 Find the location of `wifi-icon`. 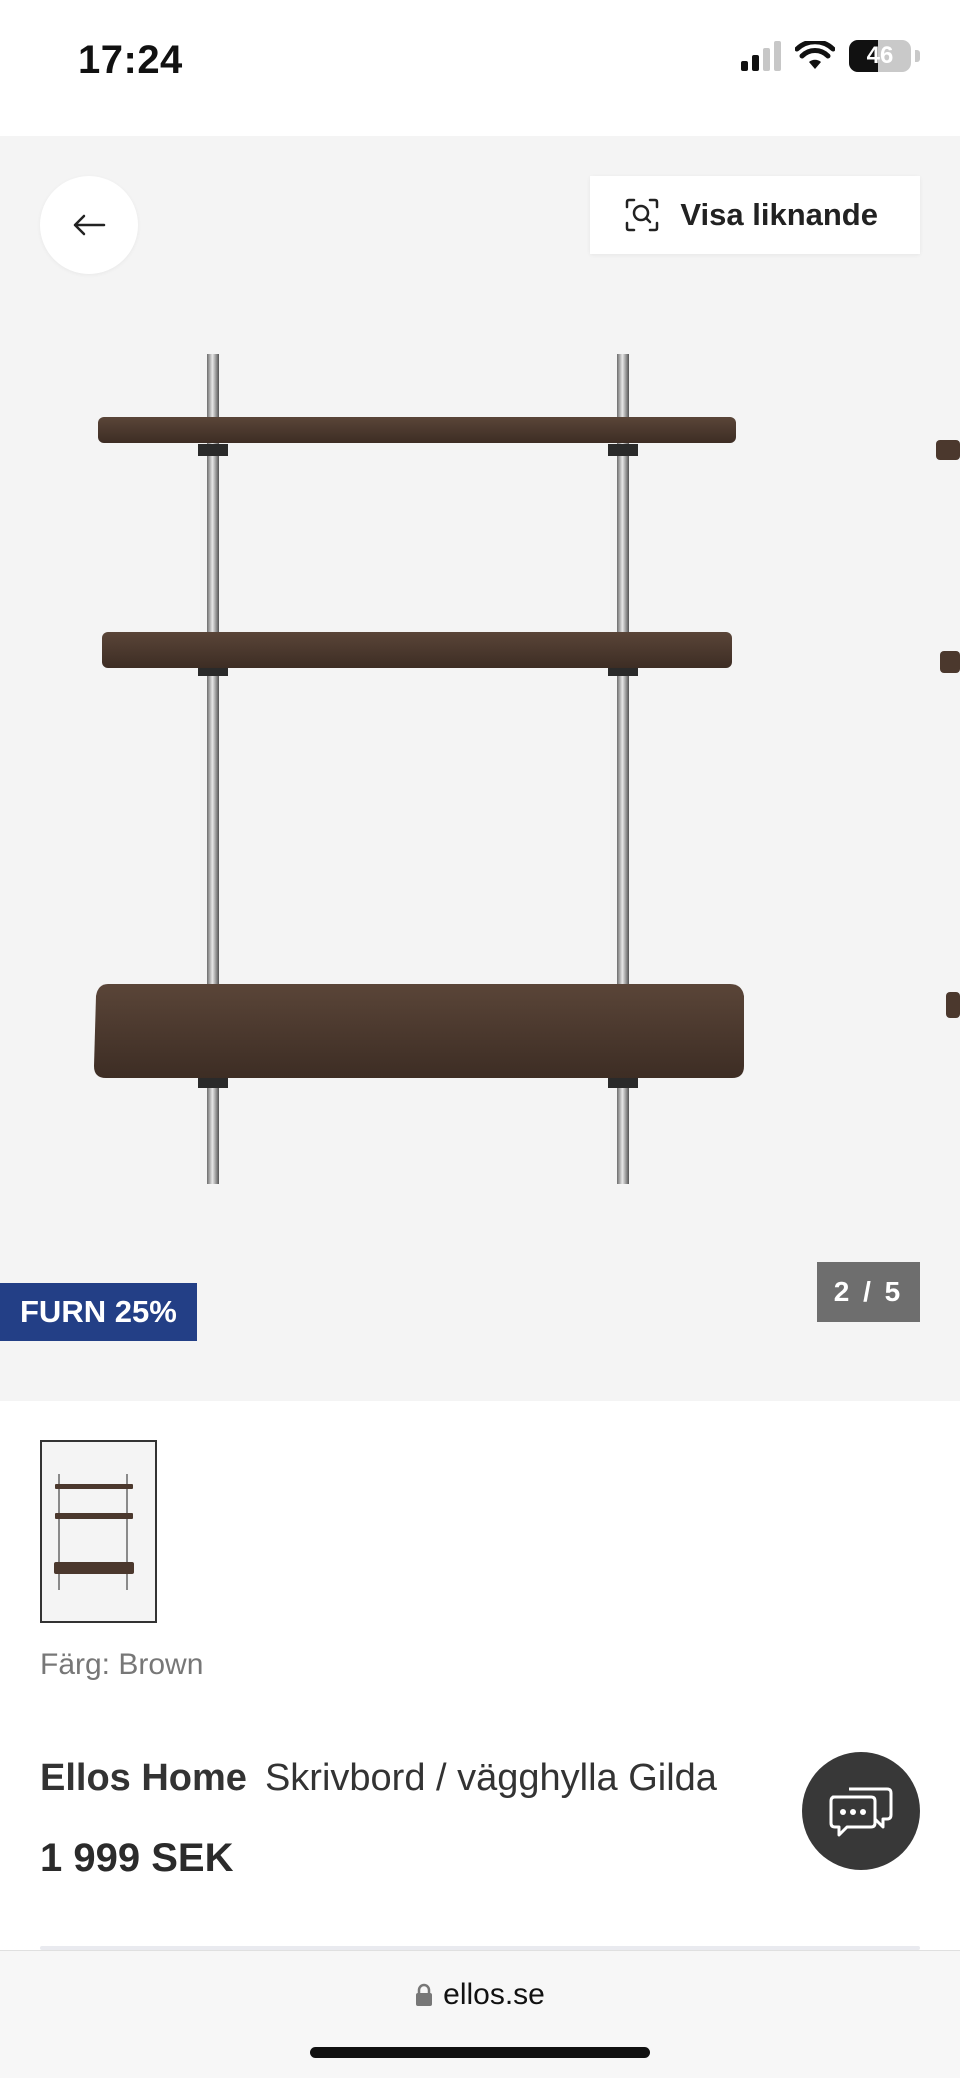

wifi-icon is located at coordinates (815, 55).